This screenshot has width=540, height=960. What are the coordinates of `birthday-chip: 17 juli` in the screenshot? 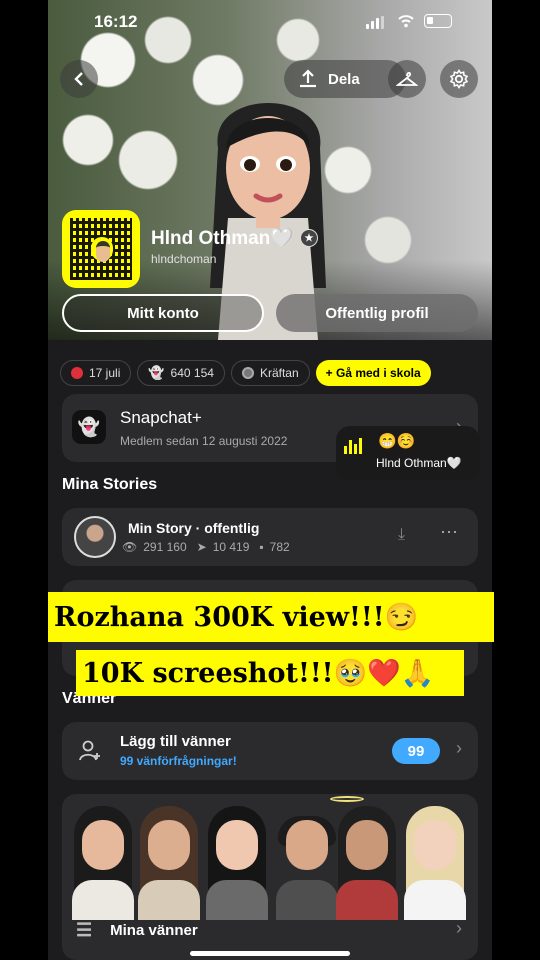 It's located at (96, 373).